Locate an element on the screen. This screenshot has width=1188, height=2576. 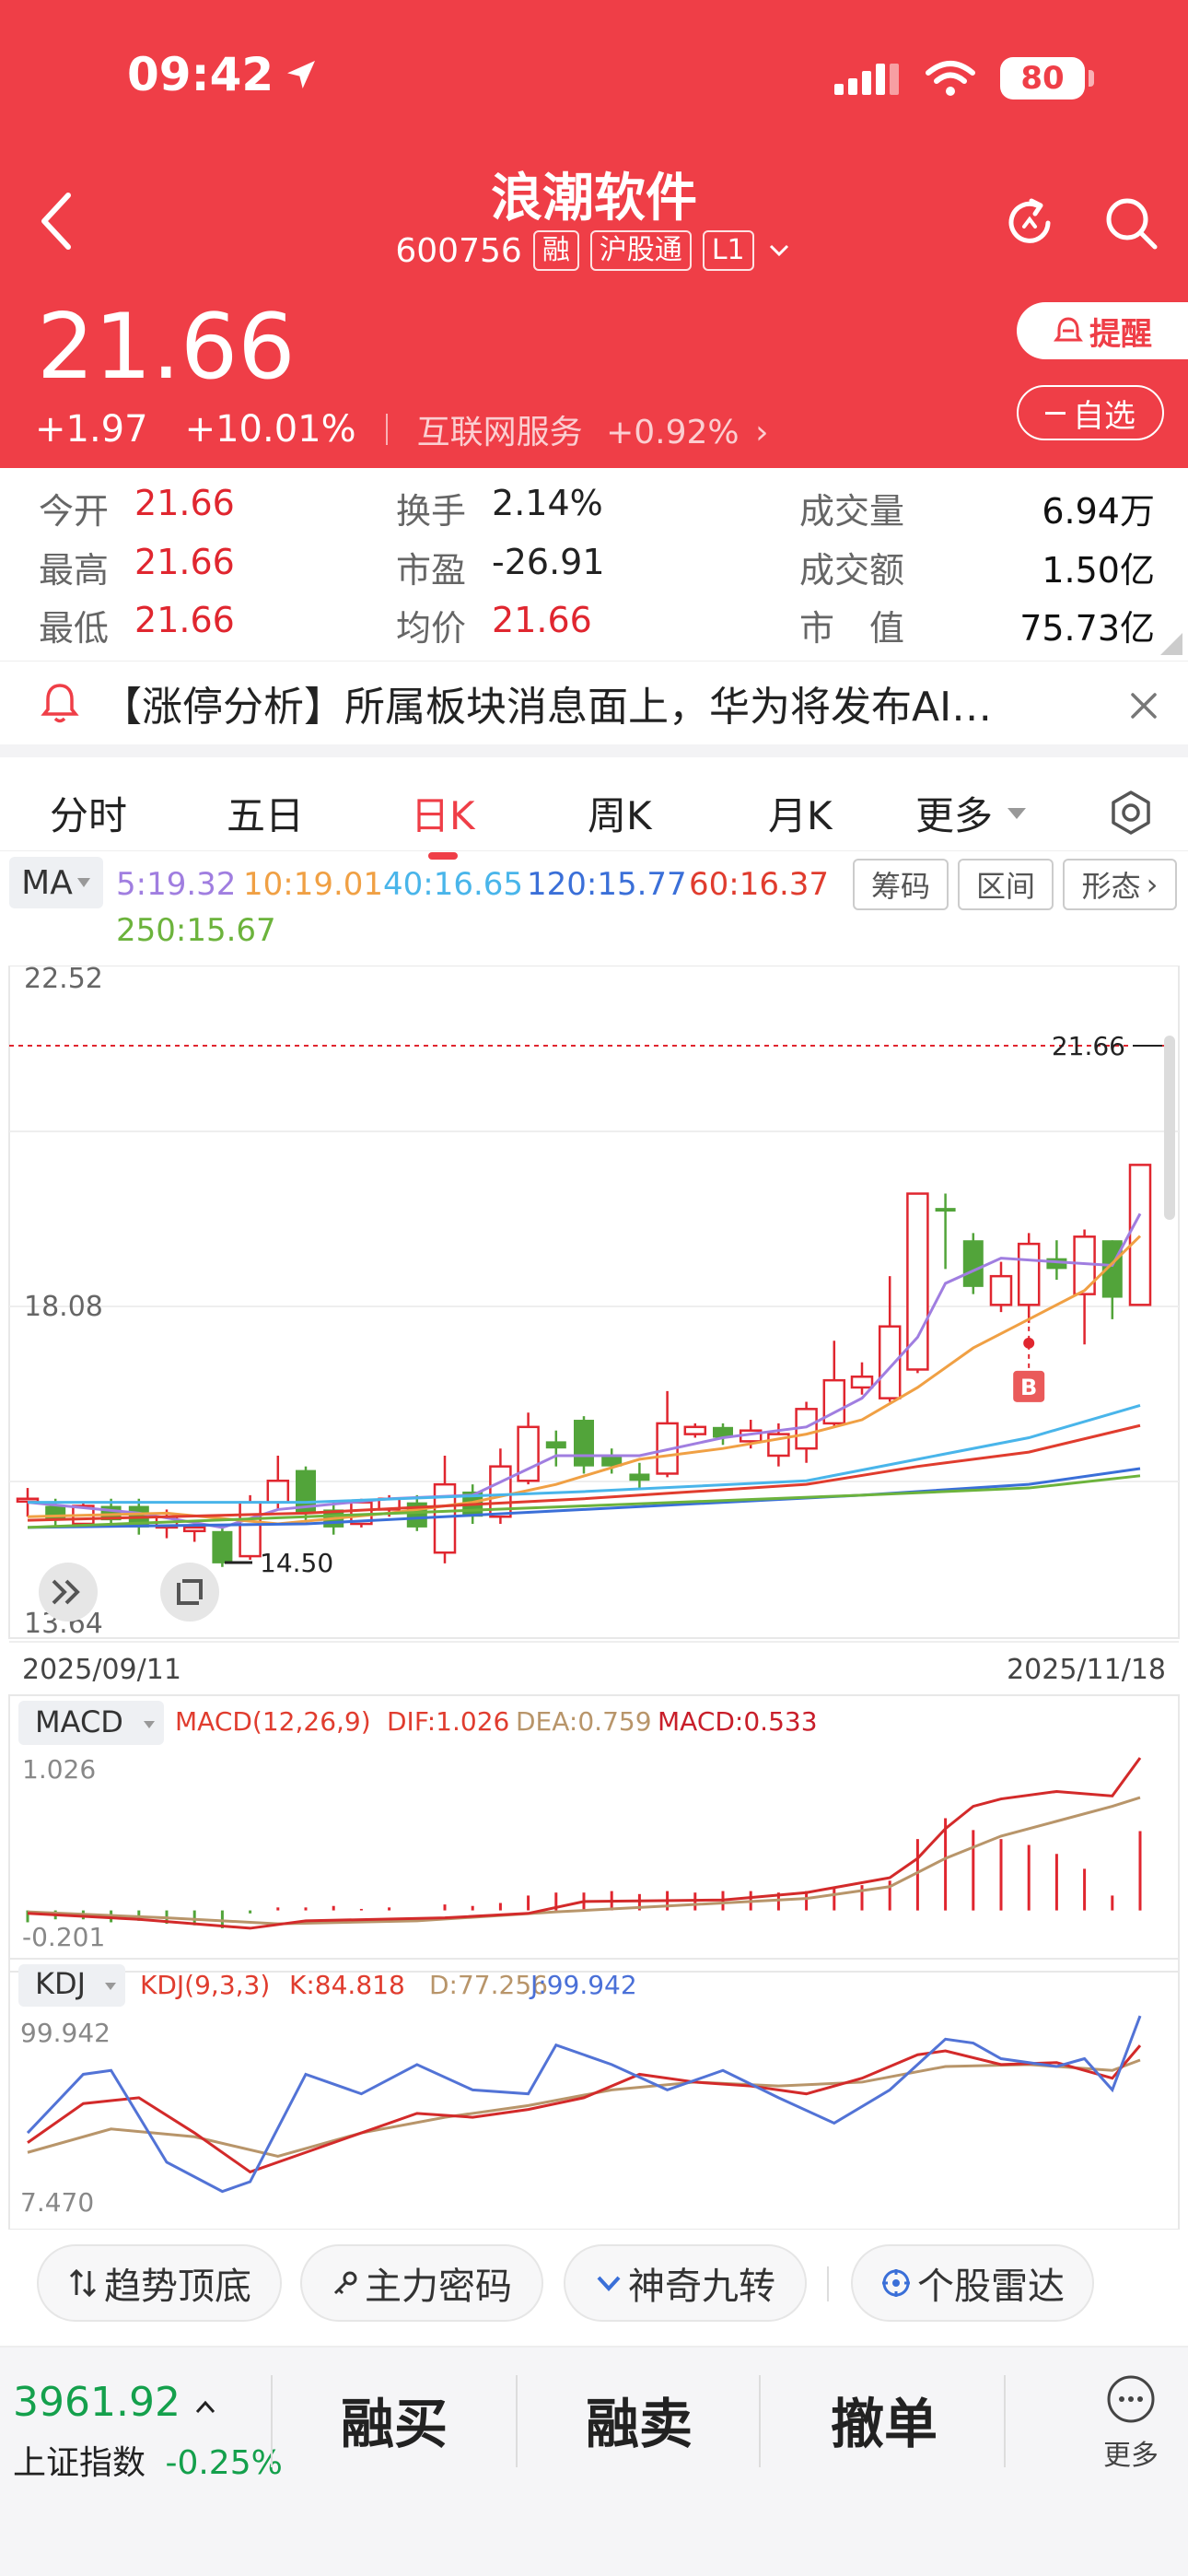
quote-high: 最高 21.66 is located at coordinates (137, 566).